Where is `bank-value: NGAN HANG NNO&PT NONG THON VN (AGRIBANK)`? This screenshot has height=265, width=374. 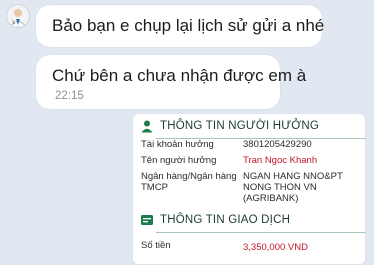
bank-value: NGAN HANG NNO&PT NONG THON VN (AGRIBANK) is located at coordinates (293, 187).